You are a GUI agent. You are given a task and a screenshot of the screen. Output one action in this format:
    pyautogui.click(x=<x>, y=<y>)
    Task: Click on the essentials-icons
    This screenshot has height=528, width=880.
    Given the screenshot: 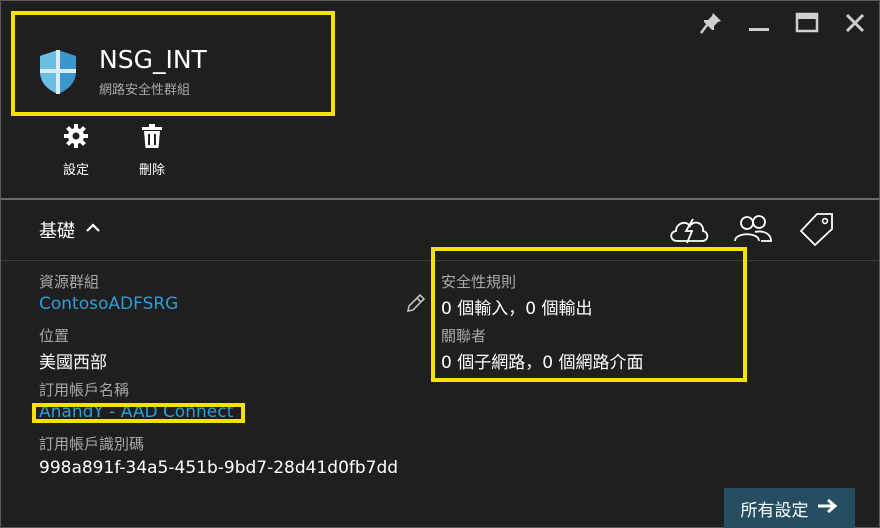 What is the action you would take?
    pyautogui.click(x=753, y=229)
    